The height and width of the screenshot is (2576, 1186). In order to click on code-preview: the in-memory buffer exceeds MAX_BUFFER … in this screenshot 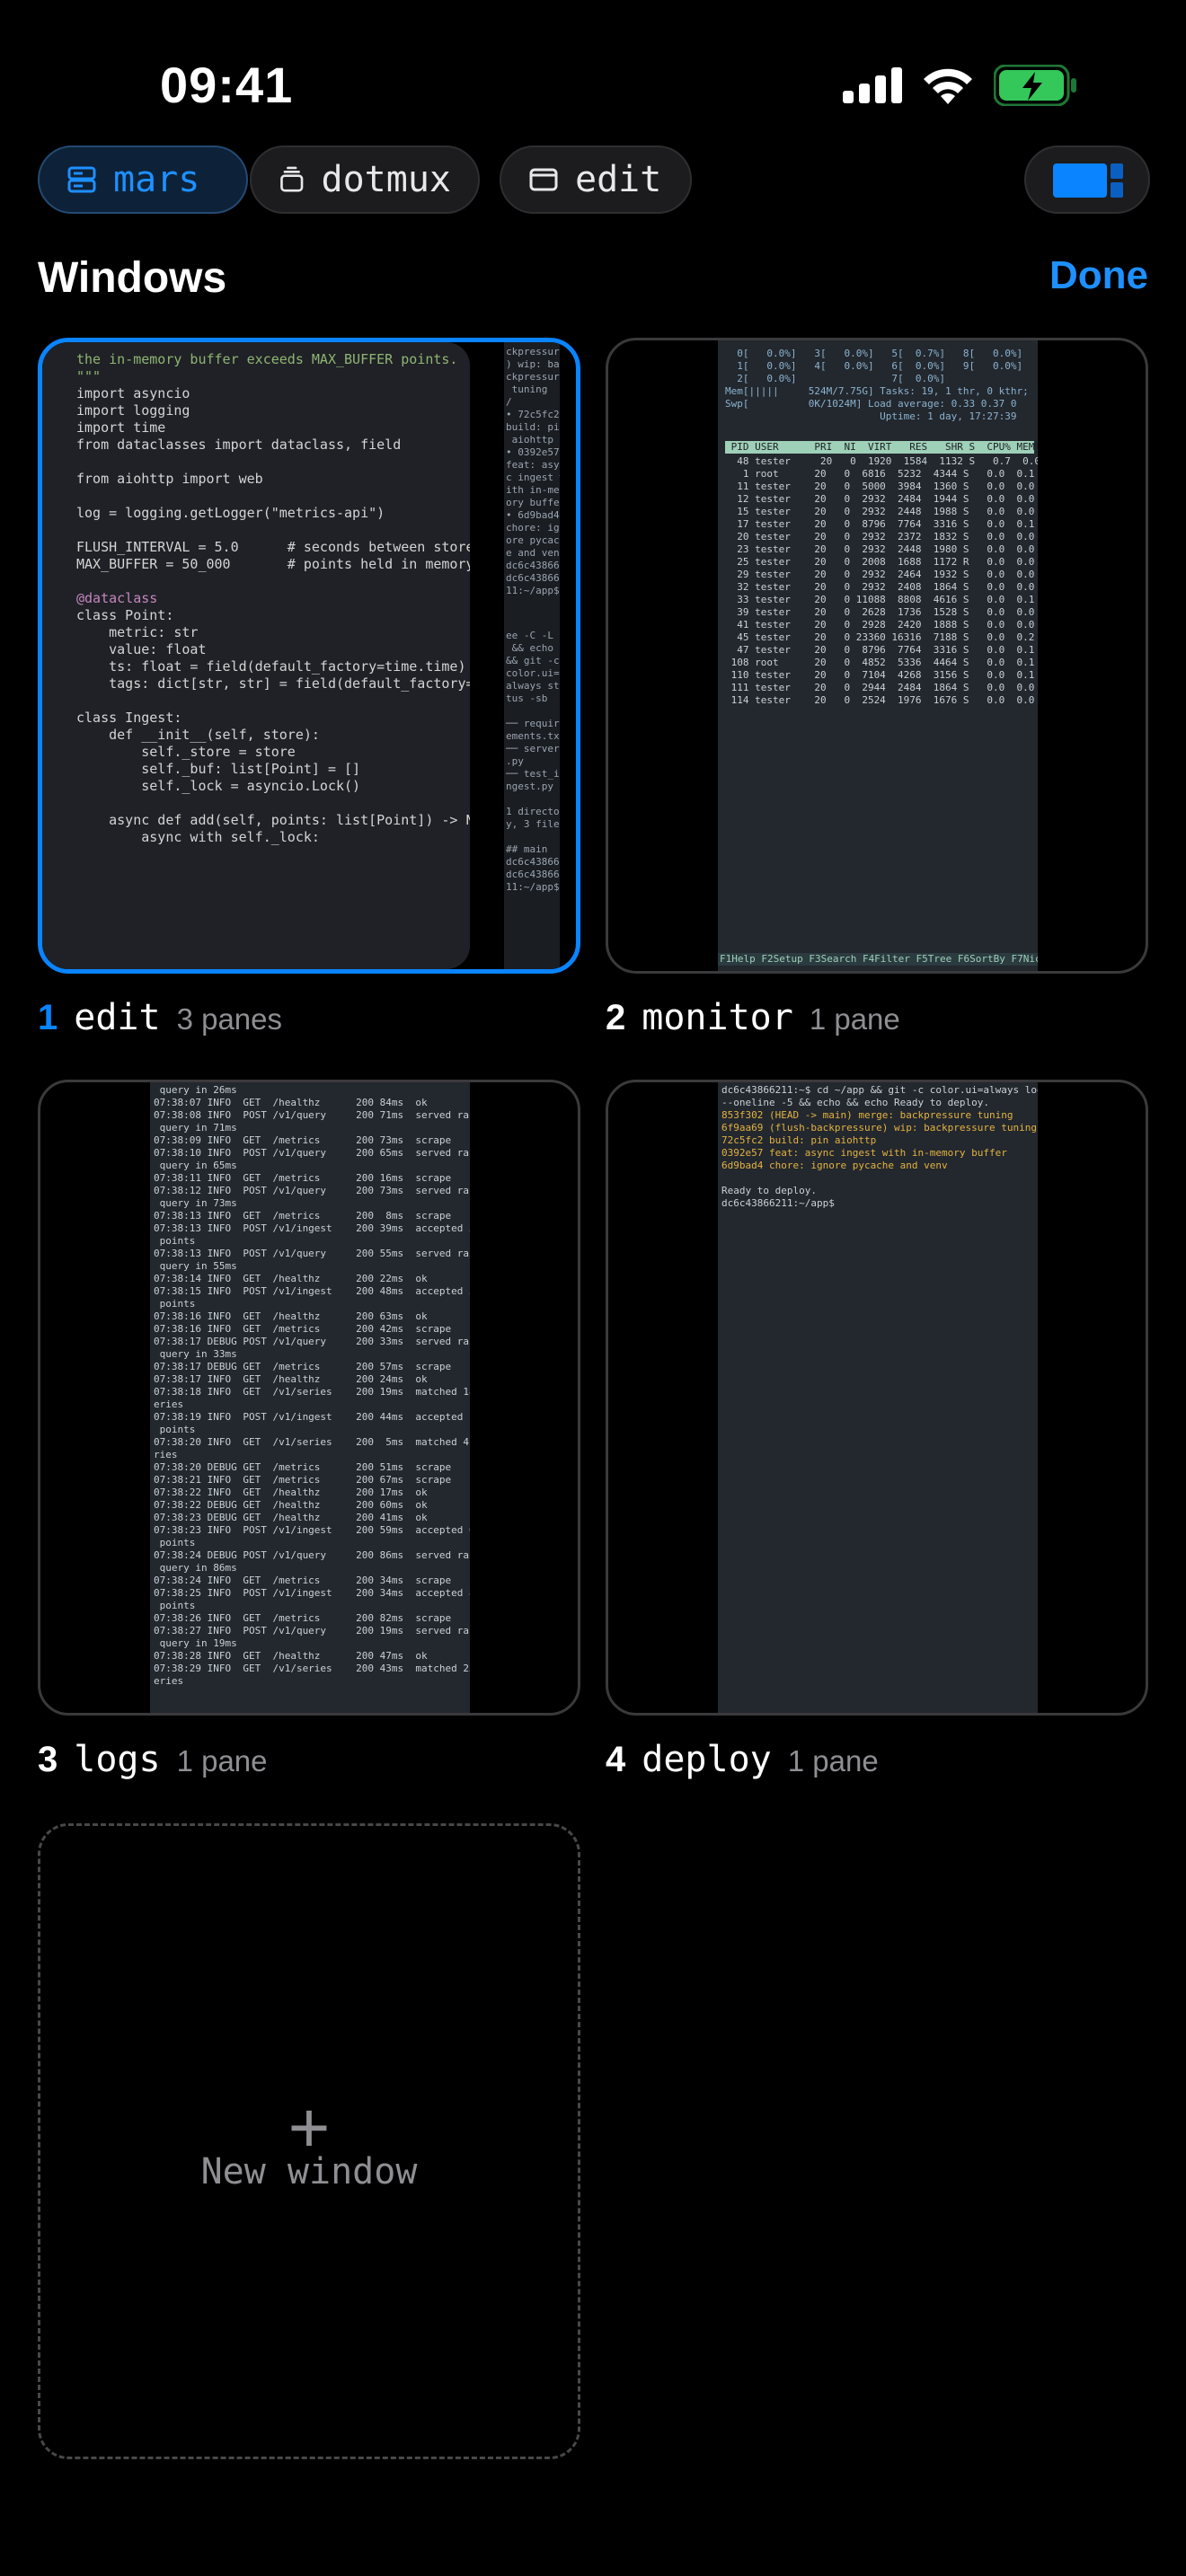, I will do `click(273, 598)`.